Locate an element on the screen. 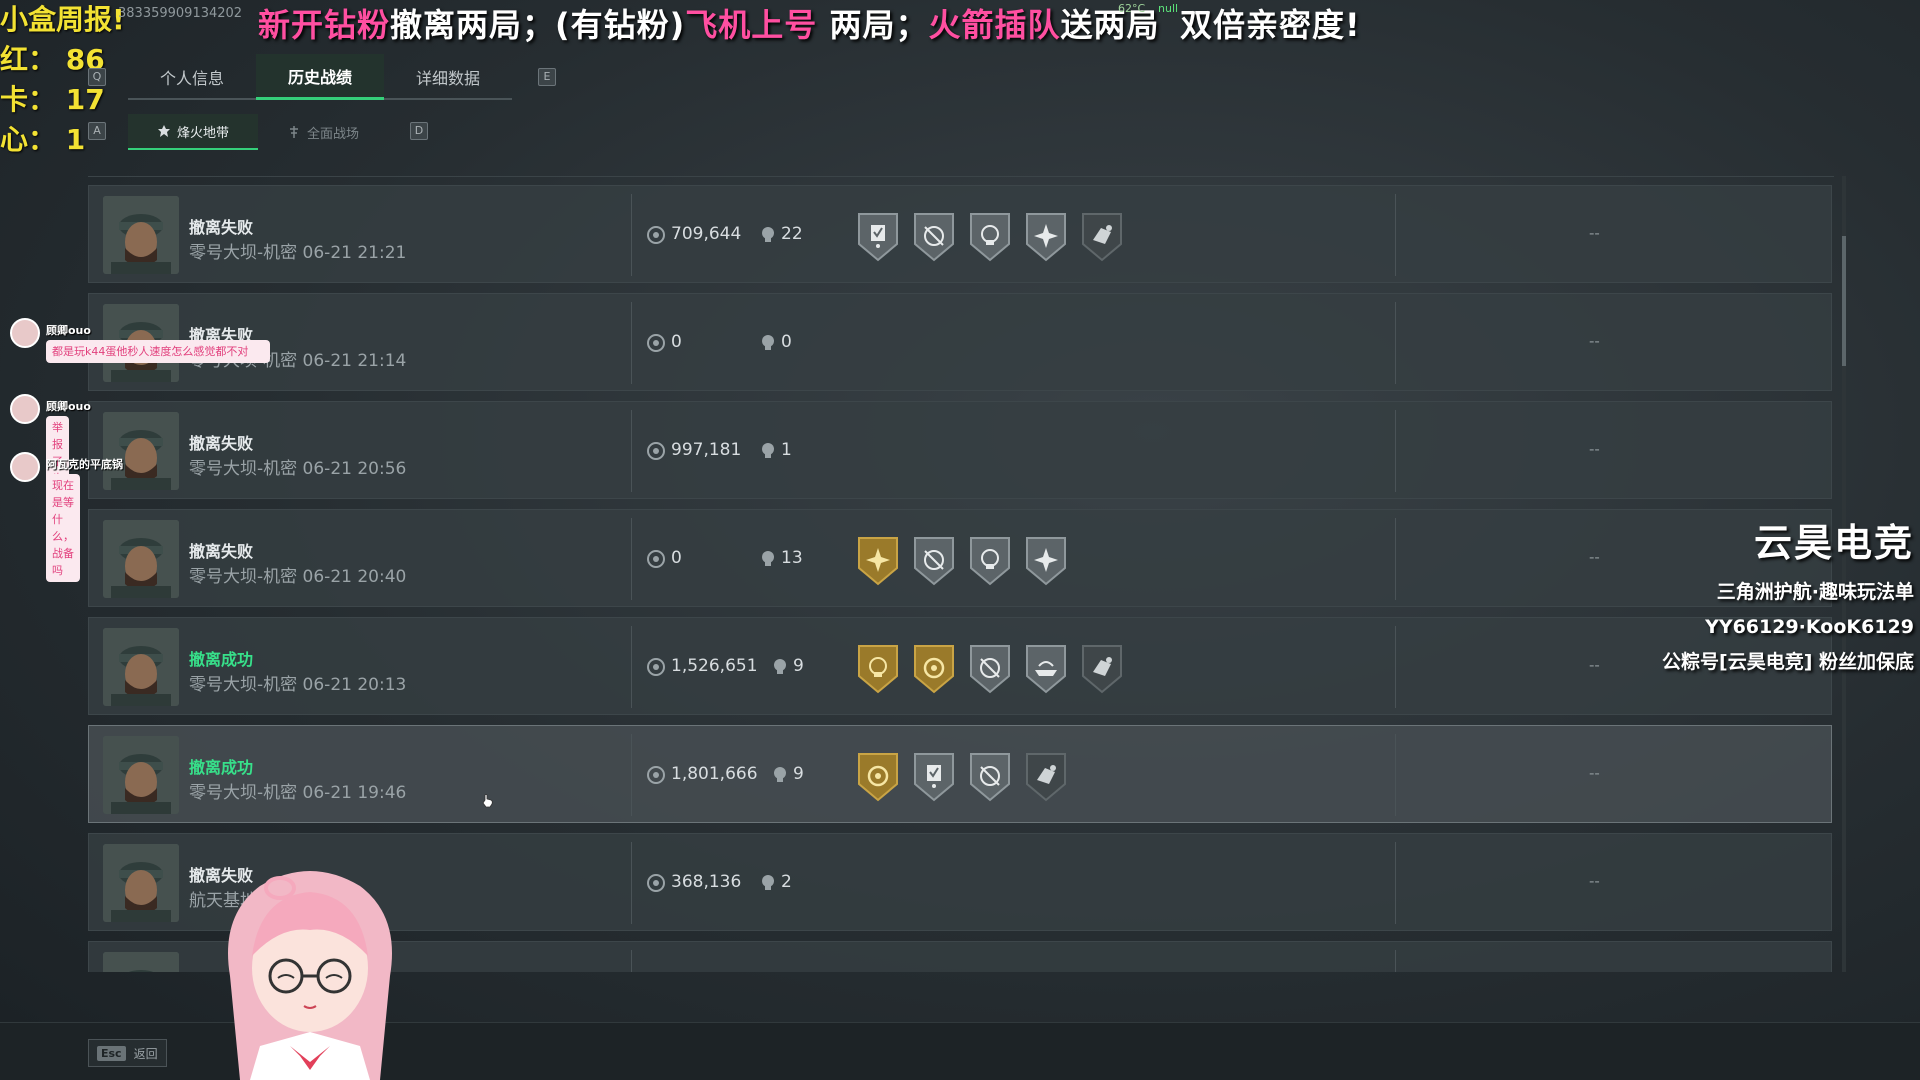 Image resolution: width=1920 pixels, height=1080 pixels. tab-match-history: 历史战绩 is located at coordinates (320, 77).